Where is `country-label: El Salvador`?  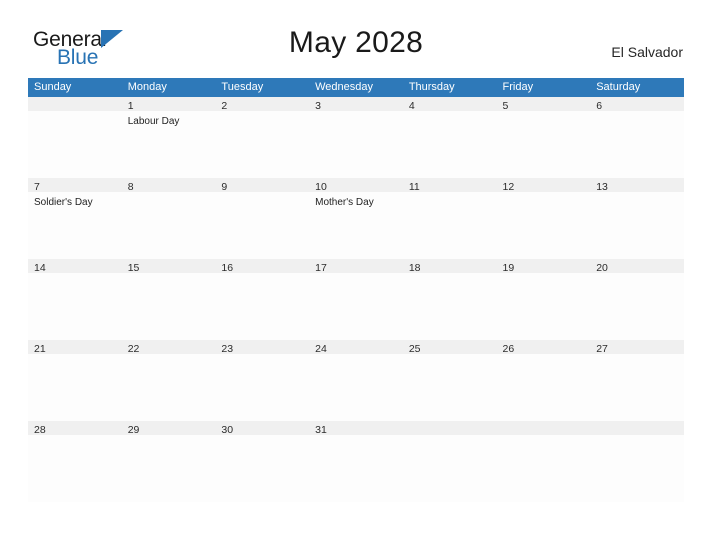 country-label: El Salvador is located at coordinates (647, 52).